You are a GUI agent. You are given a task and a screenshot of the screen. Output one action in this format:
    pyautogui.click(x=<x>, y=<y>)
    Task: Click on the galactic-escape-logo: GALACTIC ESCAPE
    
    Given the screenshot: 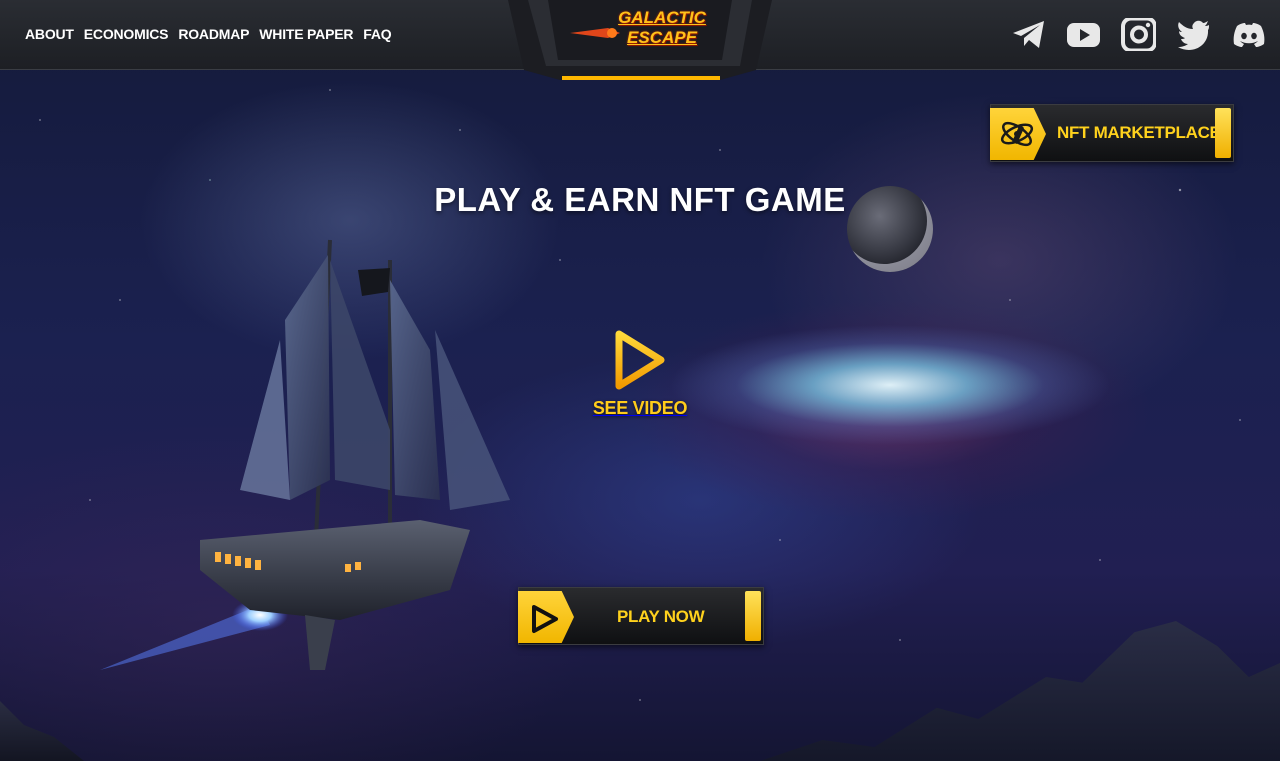 What is the action you would take?
    pyautogui.click(x=662, y=28)
    